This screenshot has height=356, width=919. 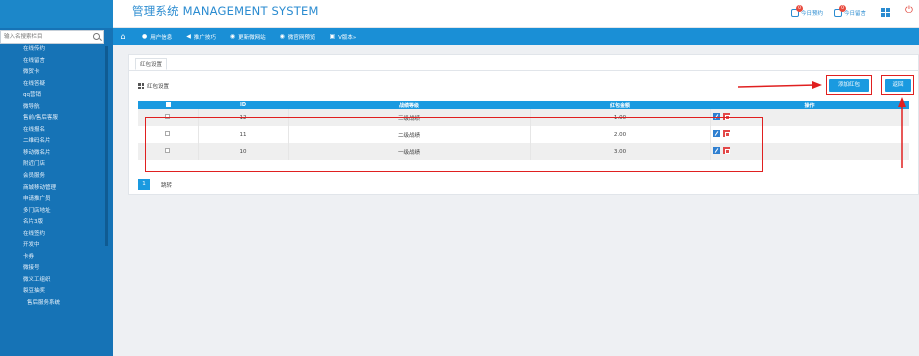 I want to click on appointments-badge: 0, so click(x=799, y=8).